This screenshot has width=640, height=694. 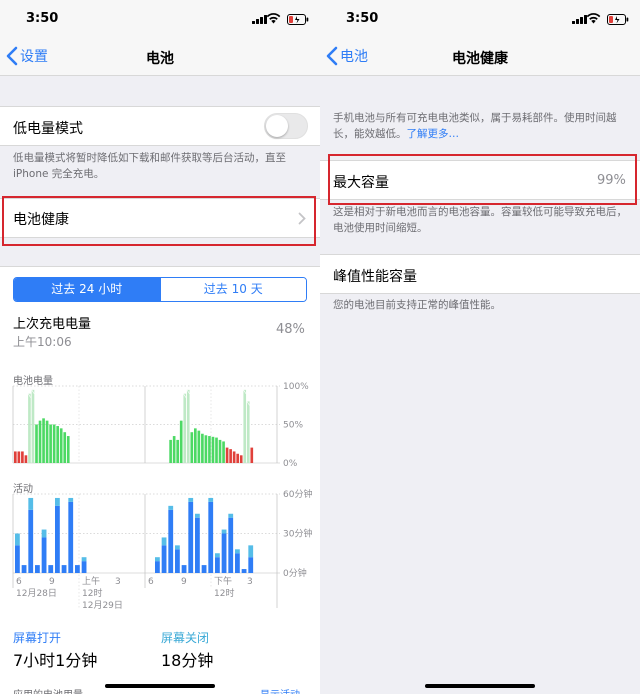 I want to click on low-power-mode-label: 低电量模式, so click(x=48, y=129).